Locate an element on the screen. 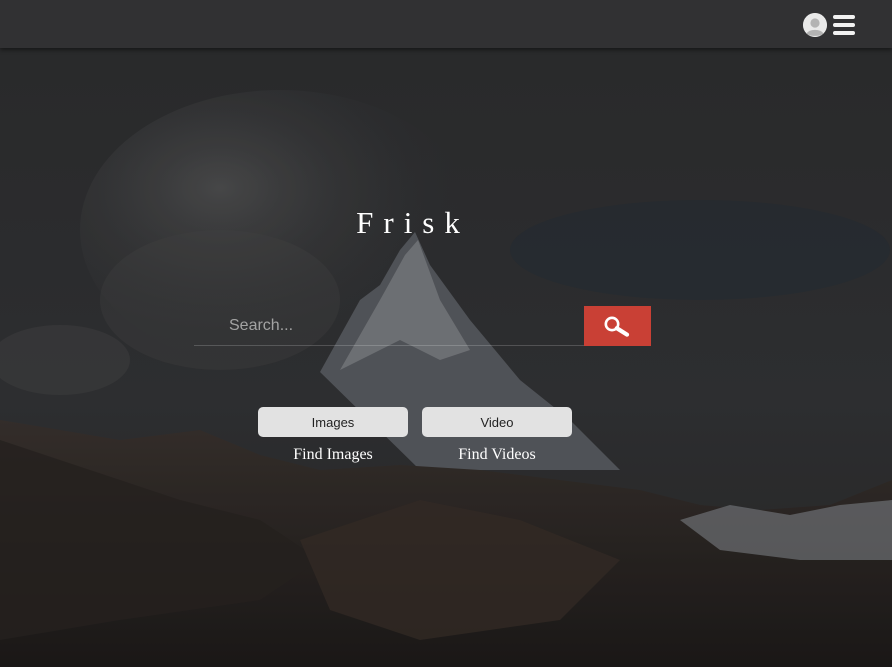 The height and width of the screenshot is (667, 892). search-button is located at coordinates (617, 326).